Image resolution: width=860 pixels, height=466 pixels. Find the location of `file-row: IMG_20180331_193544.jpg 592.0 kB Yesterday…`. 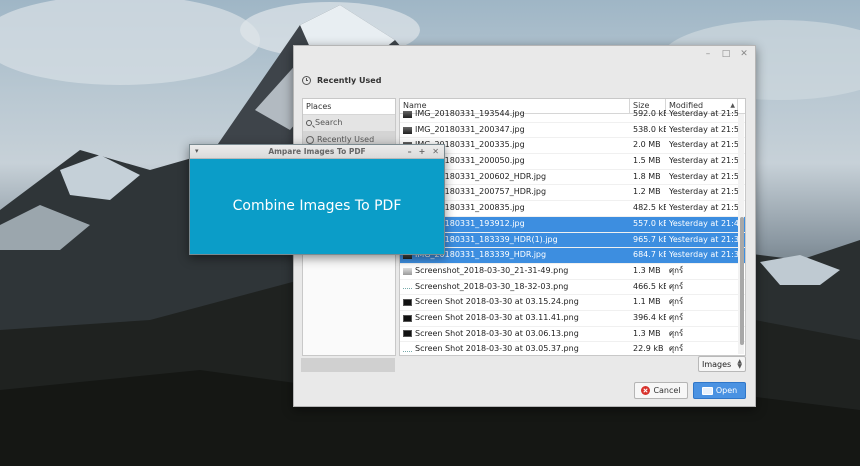

file-row: IMG_20180331_193544.jpg 592.0 kB Yesterday… is located at coordinates (572, 115).